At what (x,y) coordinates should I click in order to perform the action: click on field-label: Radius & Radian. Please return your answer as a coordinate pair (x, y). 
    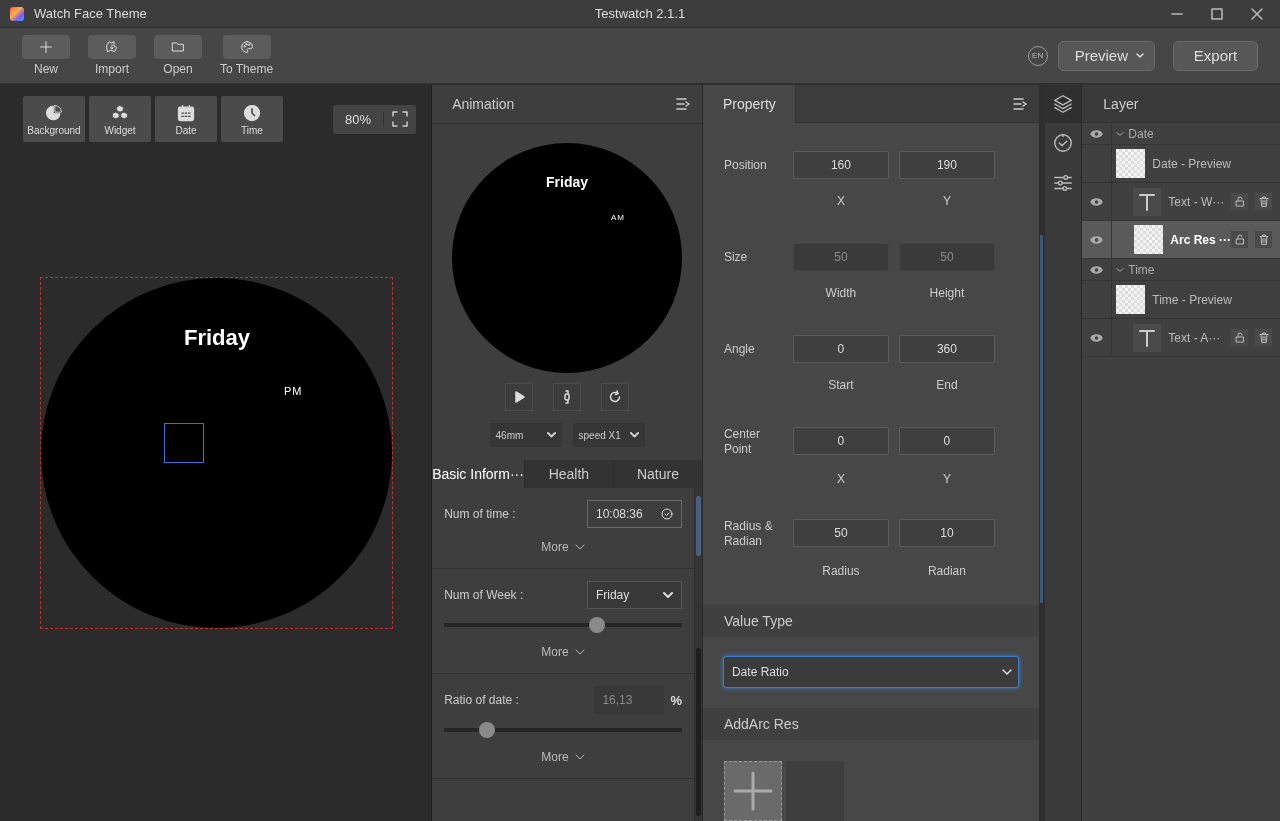
    Looking at the image, I should click on (748, 534).